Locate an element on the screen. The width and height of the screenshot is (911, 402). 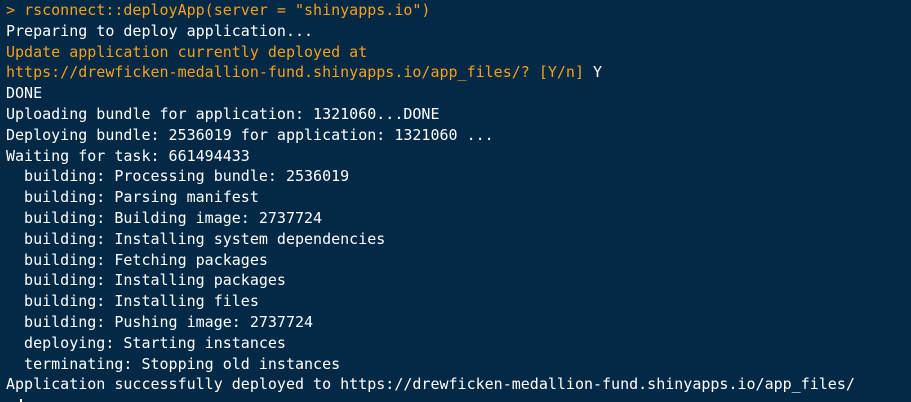
input-line is located at coordinates (458, 398).